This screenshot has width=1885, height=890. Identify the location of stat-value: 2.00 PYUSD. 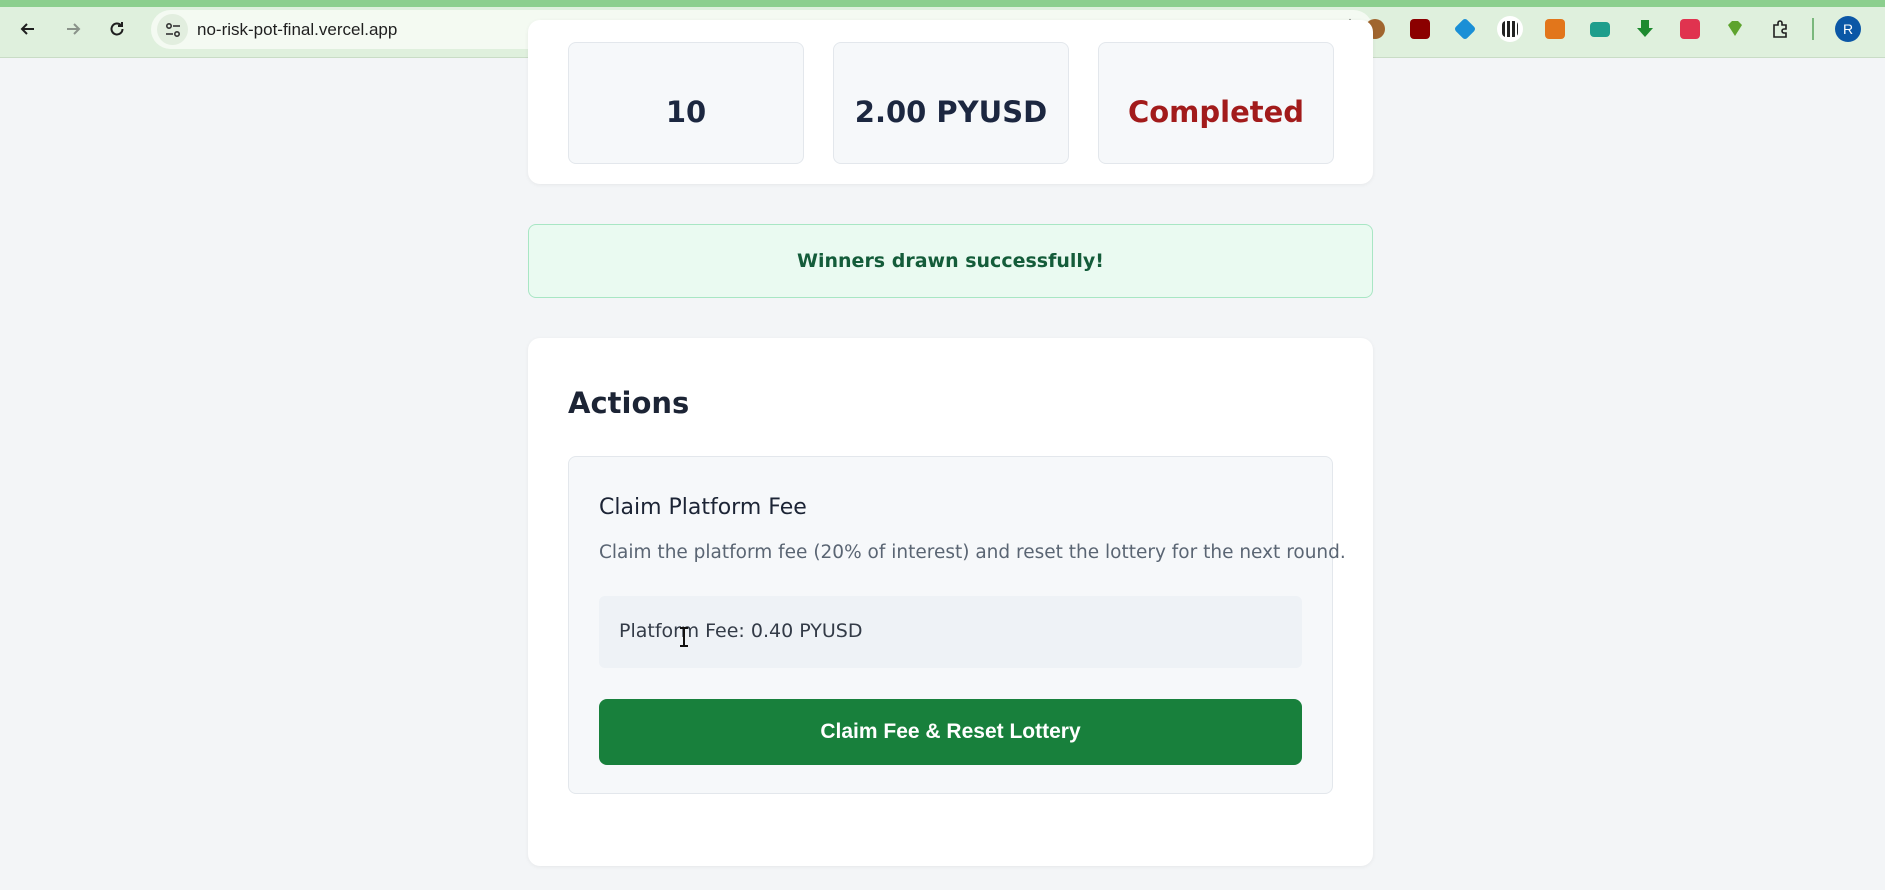
(951, 112).